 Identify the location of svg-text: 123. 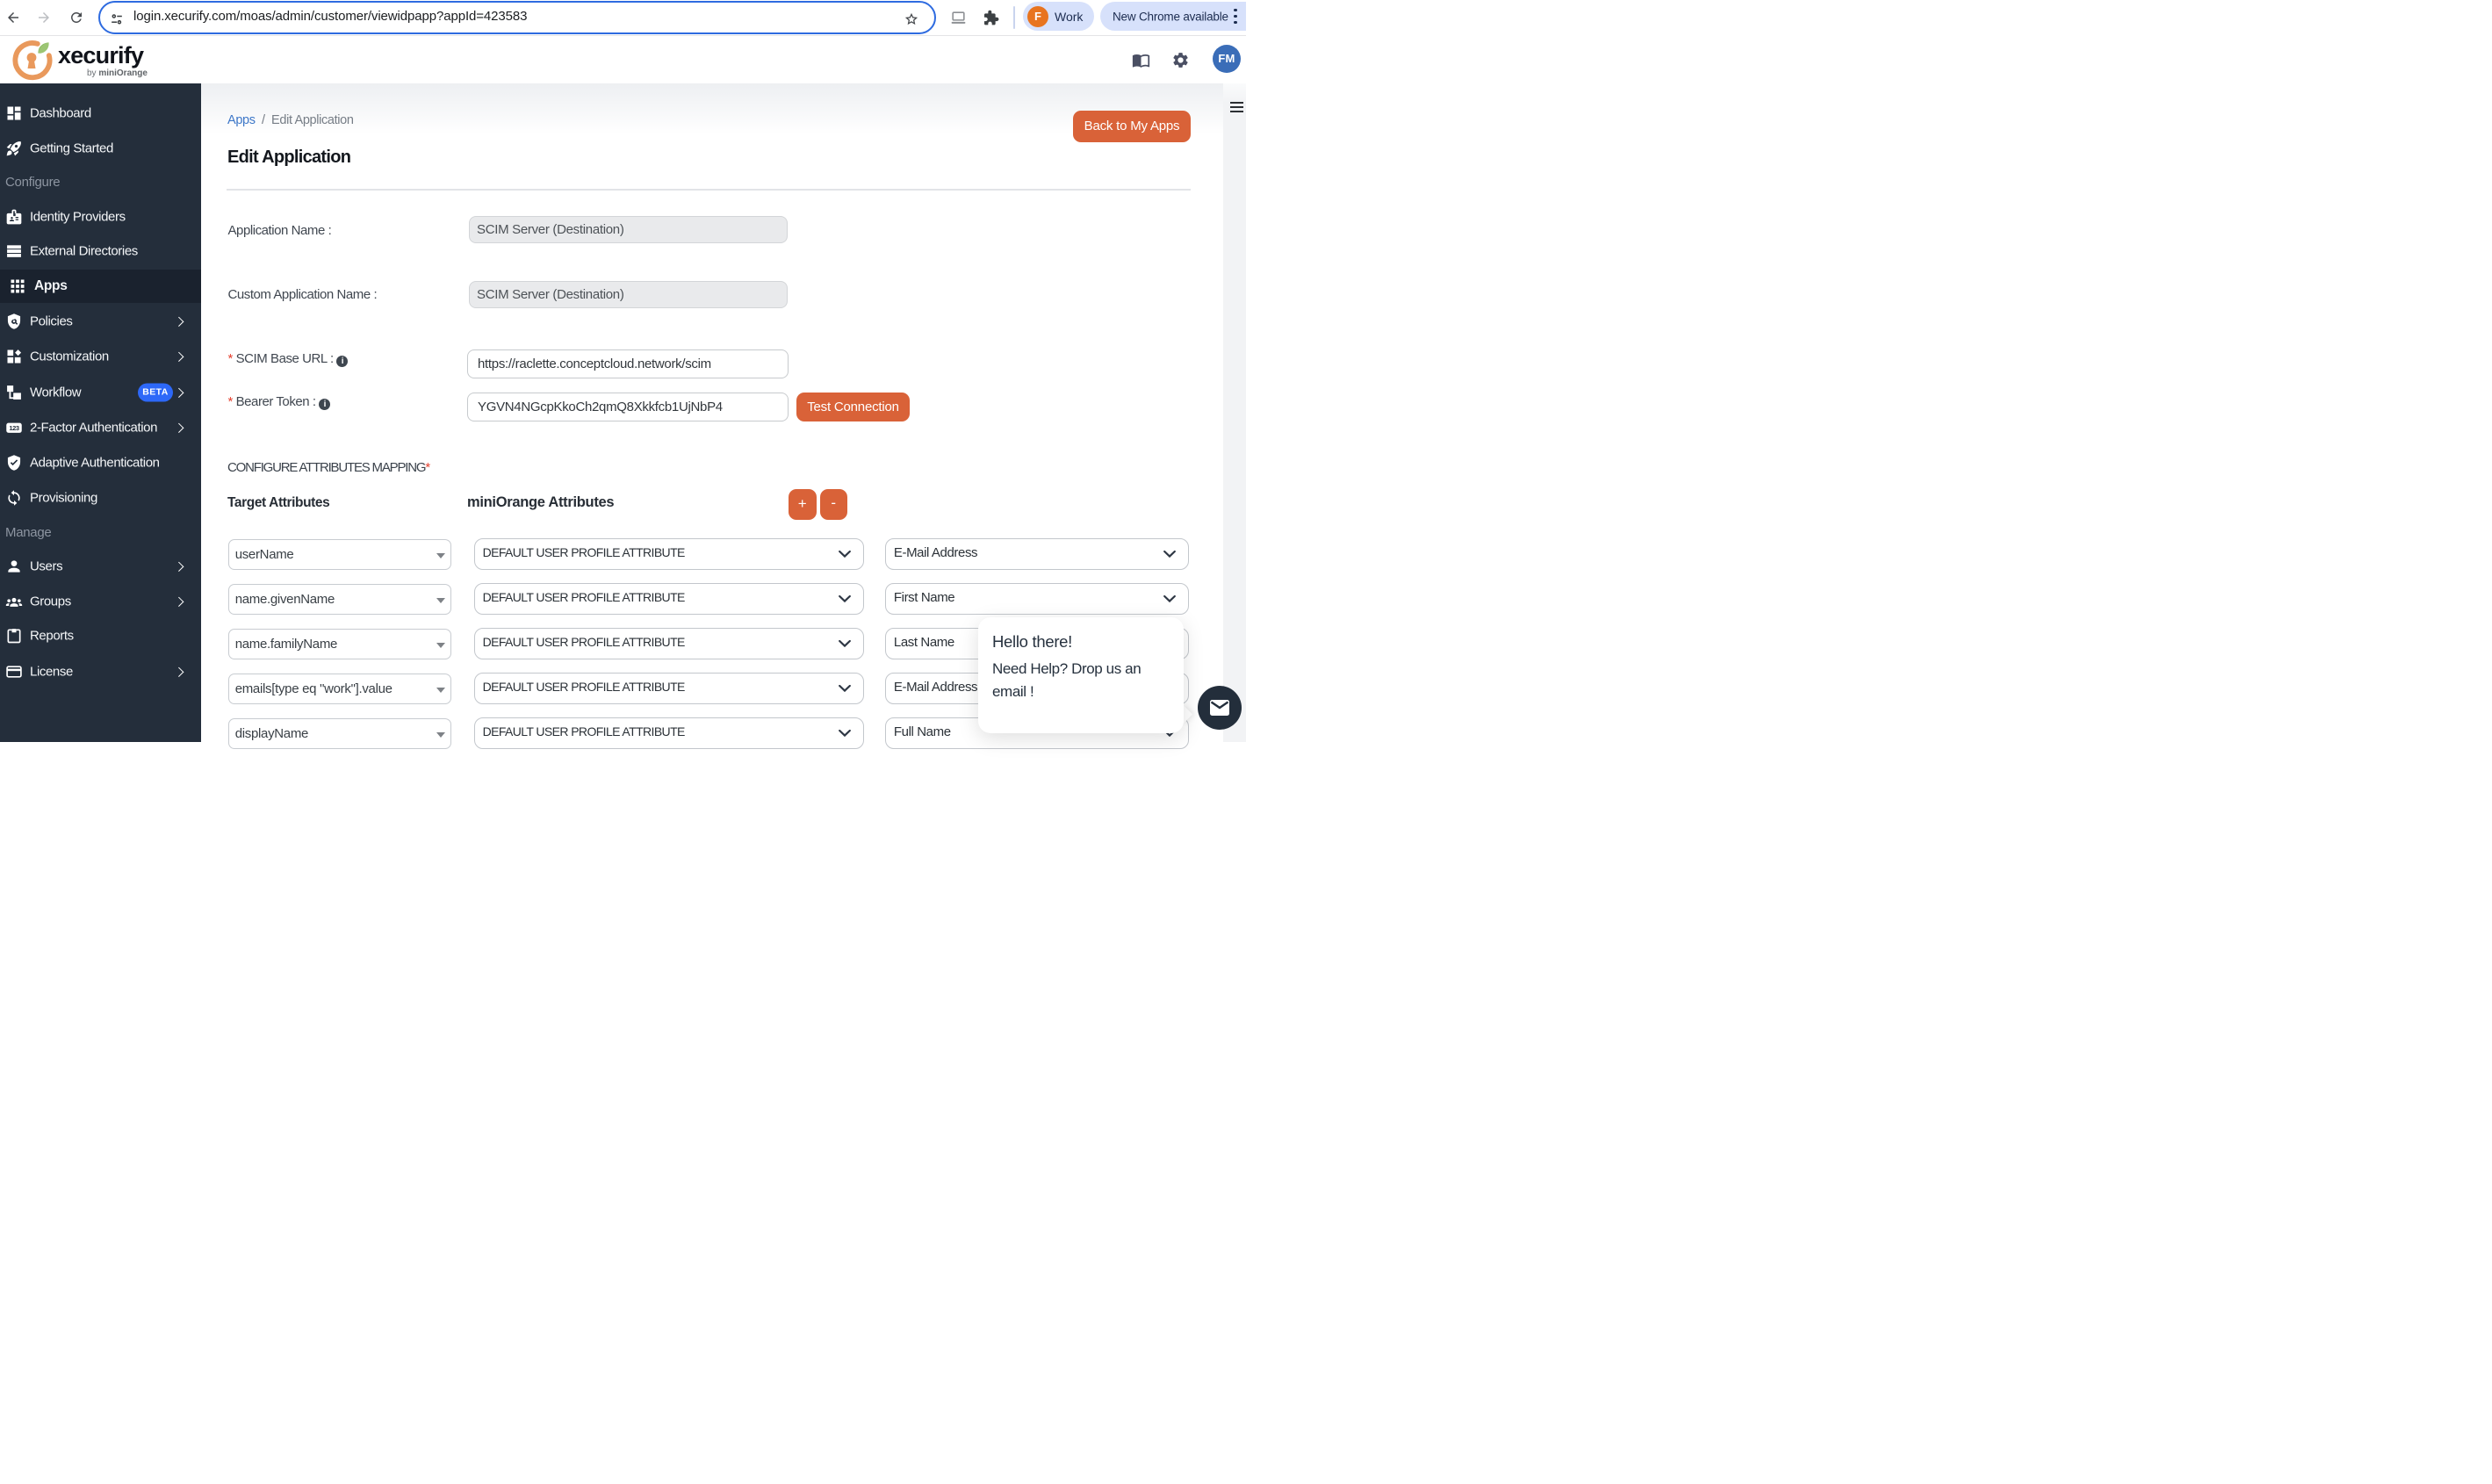
(14, 428).